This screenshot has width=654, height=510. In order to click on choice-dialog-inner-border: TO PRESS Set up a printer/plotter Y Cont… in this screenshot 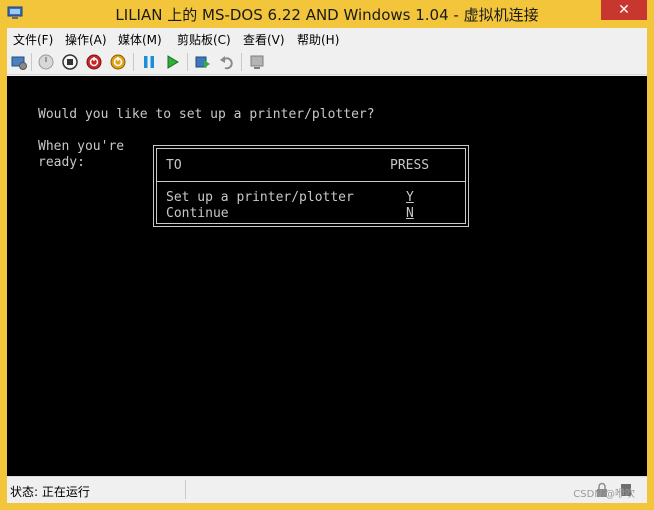, I will do `click(311, 186)`.